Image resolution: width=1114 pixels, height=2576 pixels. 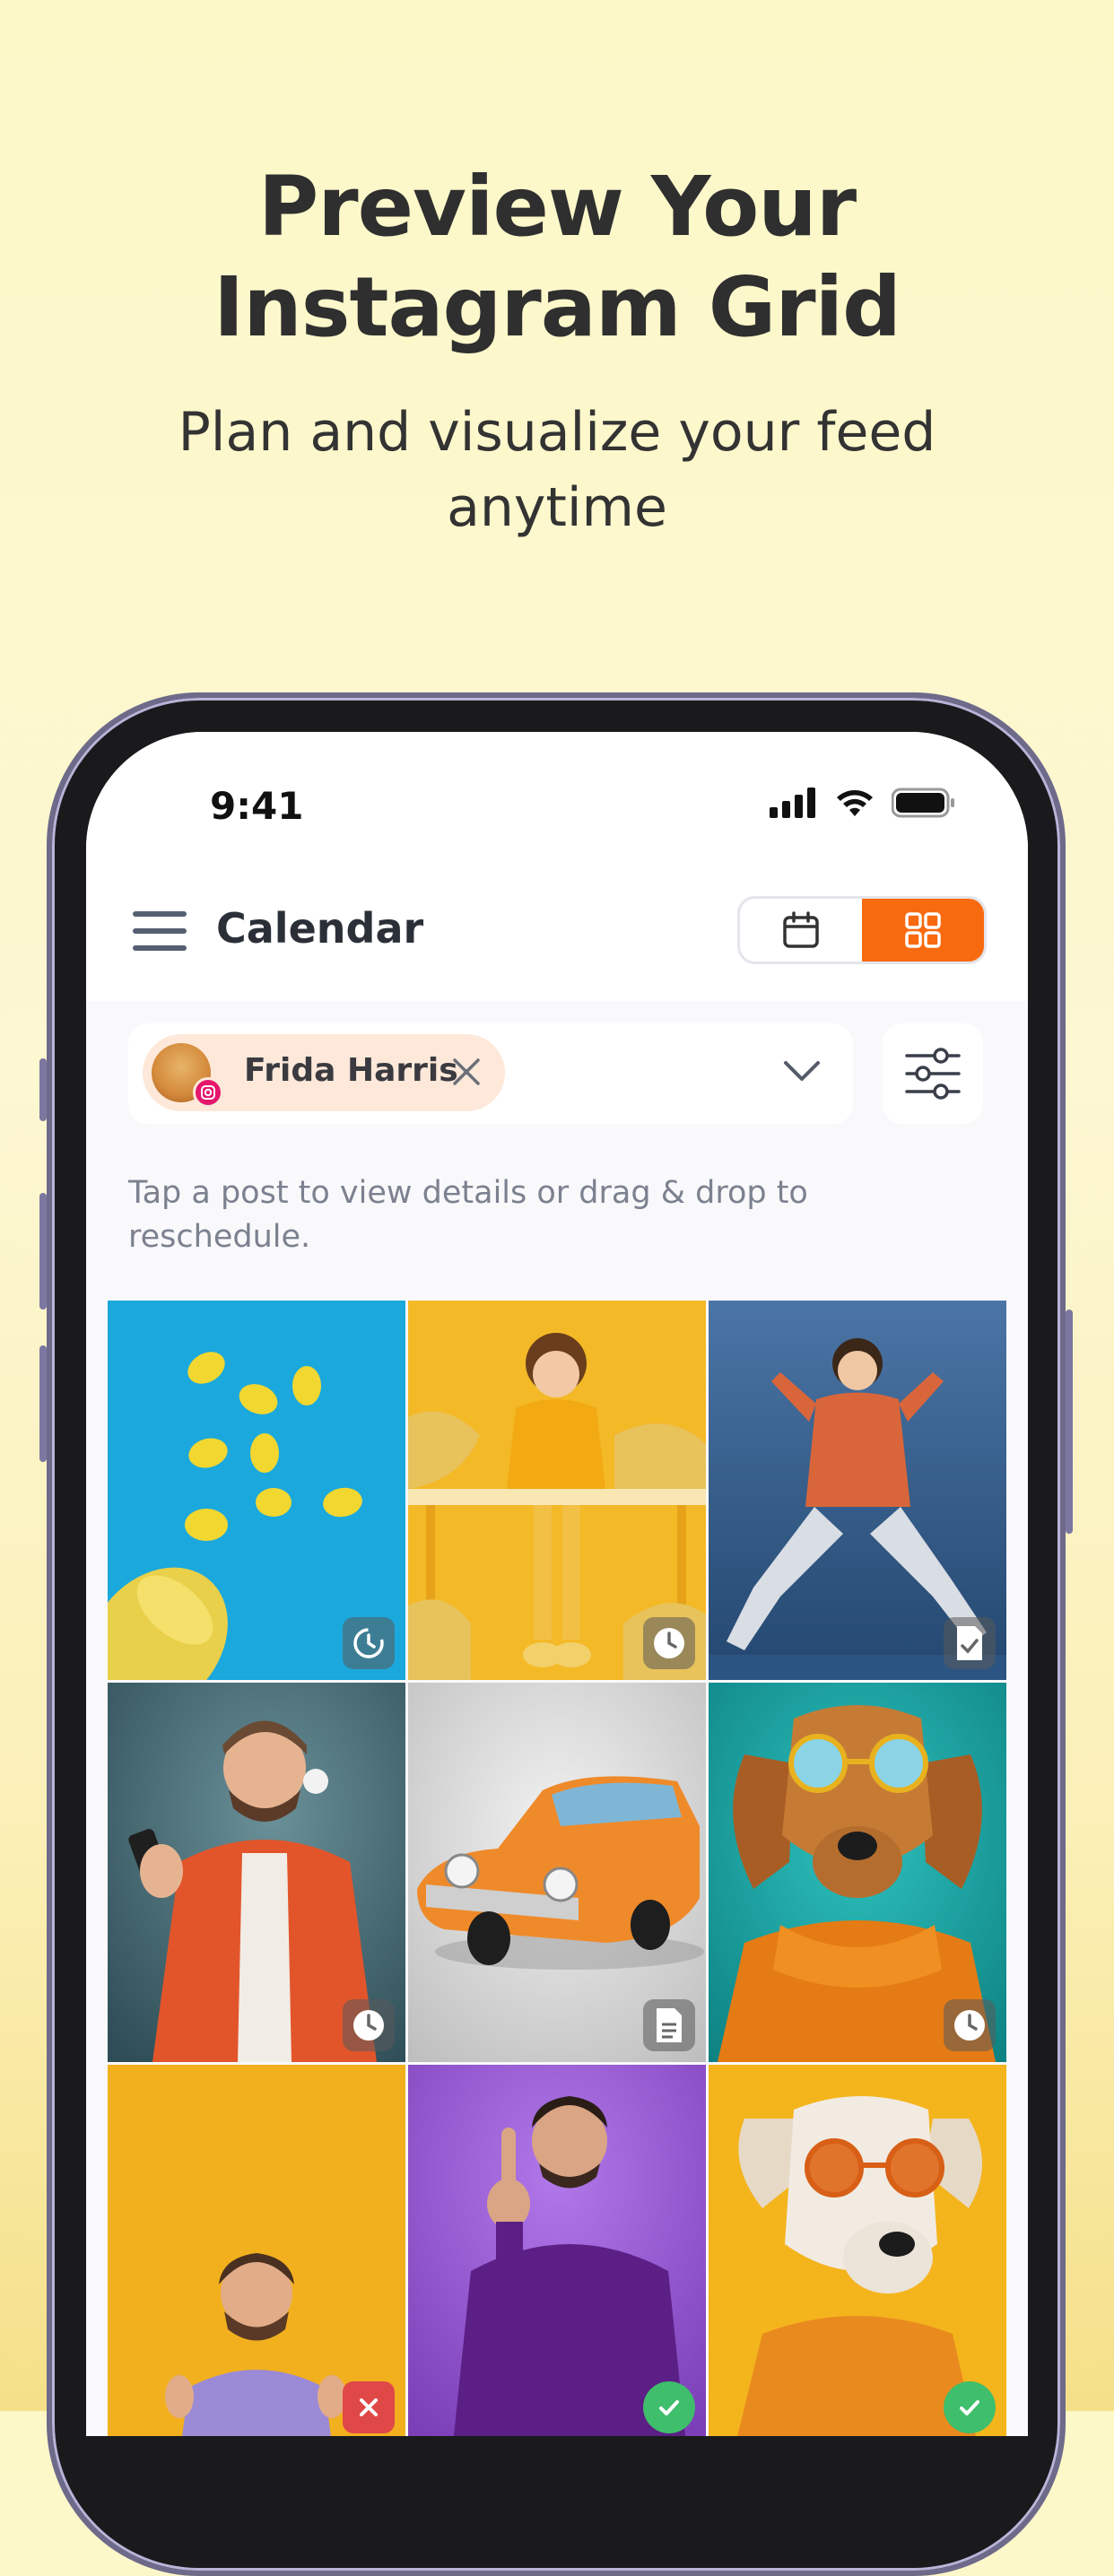 I want to click on calendar-icon, so click(x=801, y=929).